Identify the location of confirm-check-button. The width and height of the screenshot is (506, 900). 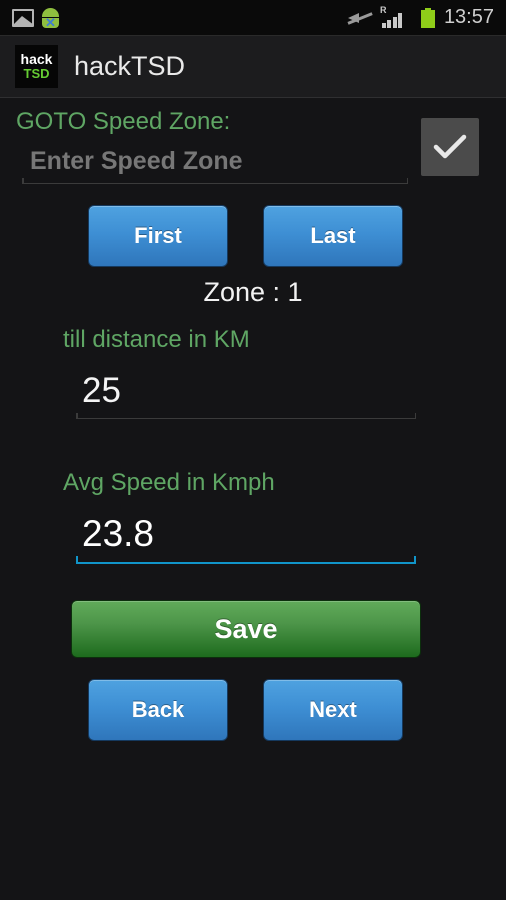
(450, 147).